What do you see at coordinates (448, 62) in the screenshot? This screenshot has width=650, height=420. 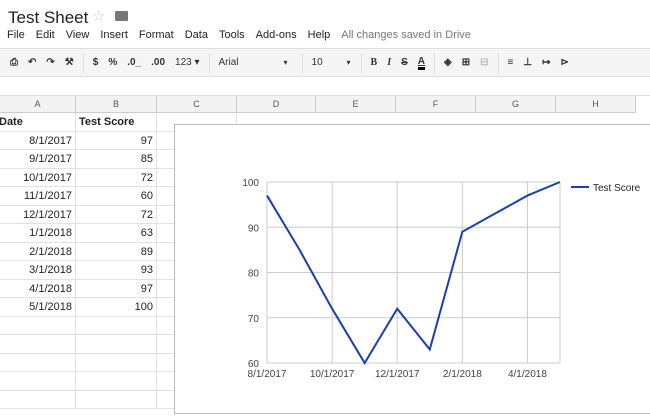 I see `fill-color-icon: ◈` at bounding box center [448, 62].